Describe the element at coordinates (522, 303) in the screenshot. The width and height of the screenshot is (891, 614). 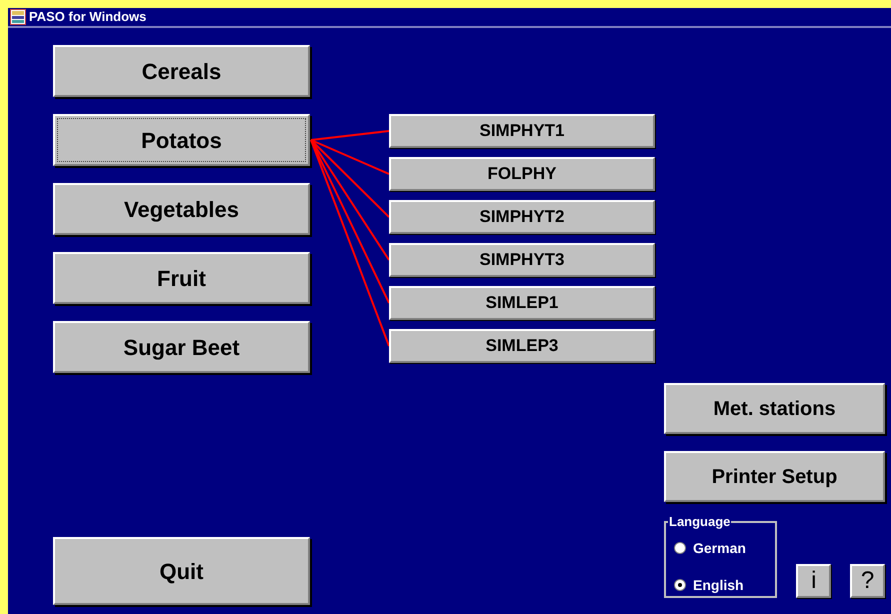
I see `model-button: SIMLEP1` at that location.